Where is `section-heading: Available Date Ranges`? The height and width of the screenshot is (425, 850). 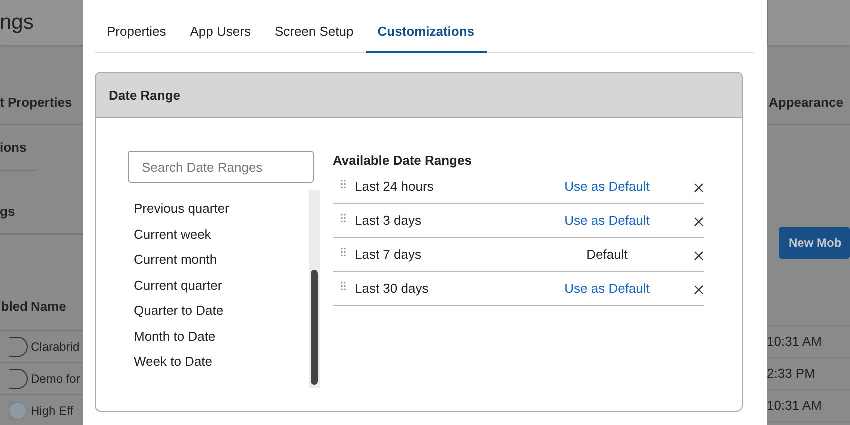 section-heading: Available Date Ranges is located at coordinates (403, 160).